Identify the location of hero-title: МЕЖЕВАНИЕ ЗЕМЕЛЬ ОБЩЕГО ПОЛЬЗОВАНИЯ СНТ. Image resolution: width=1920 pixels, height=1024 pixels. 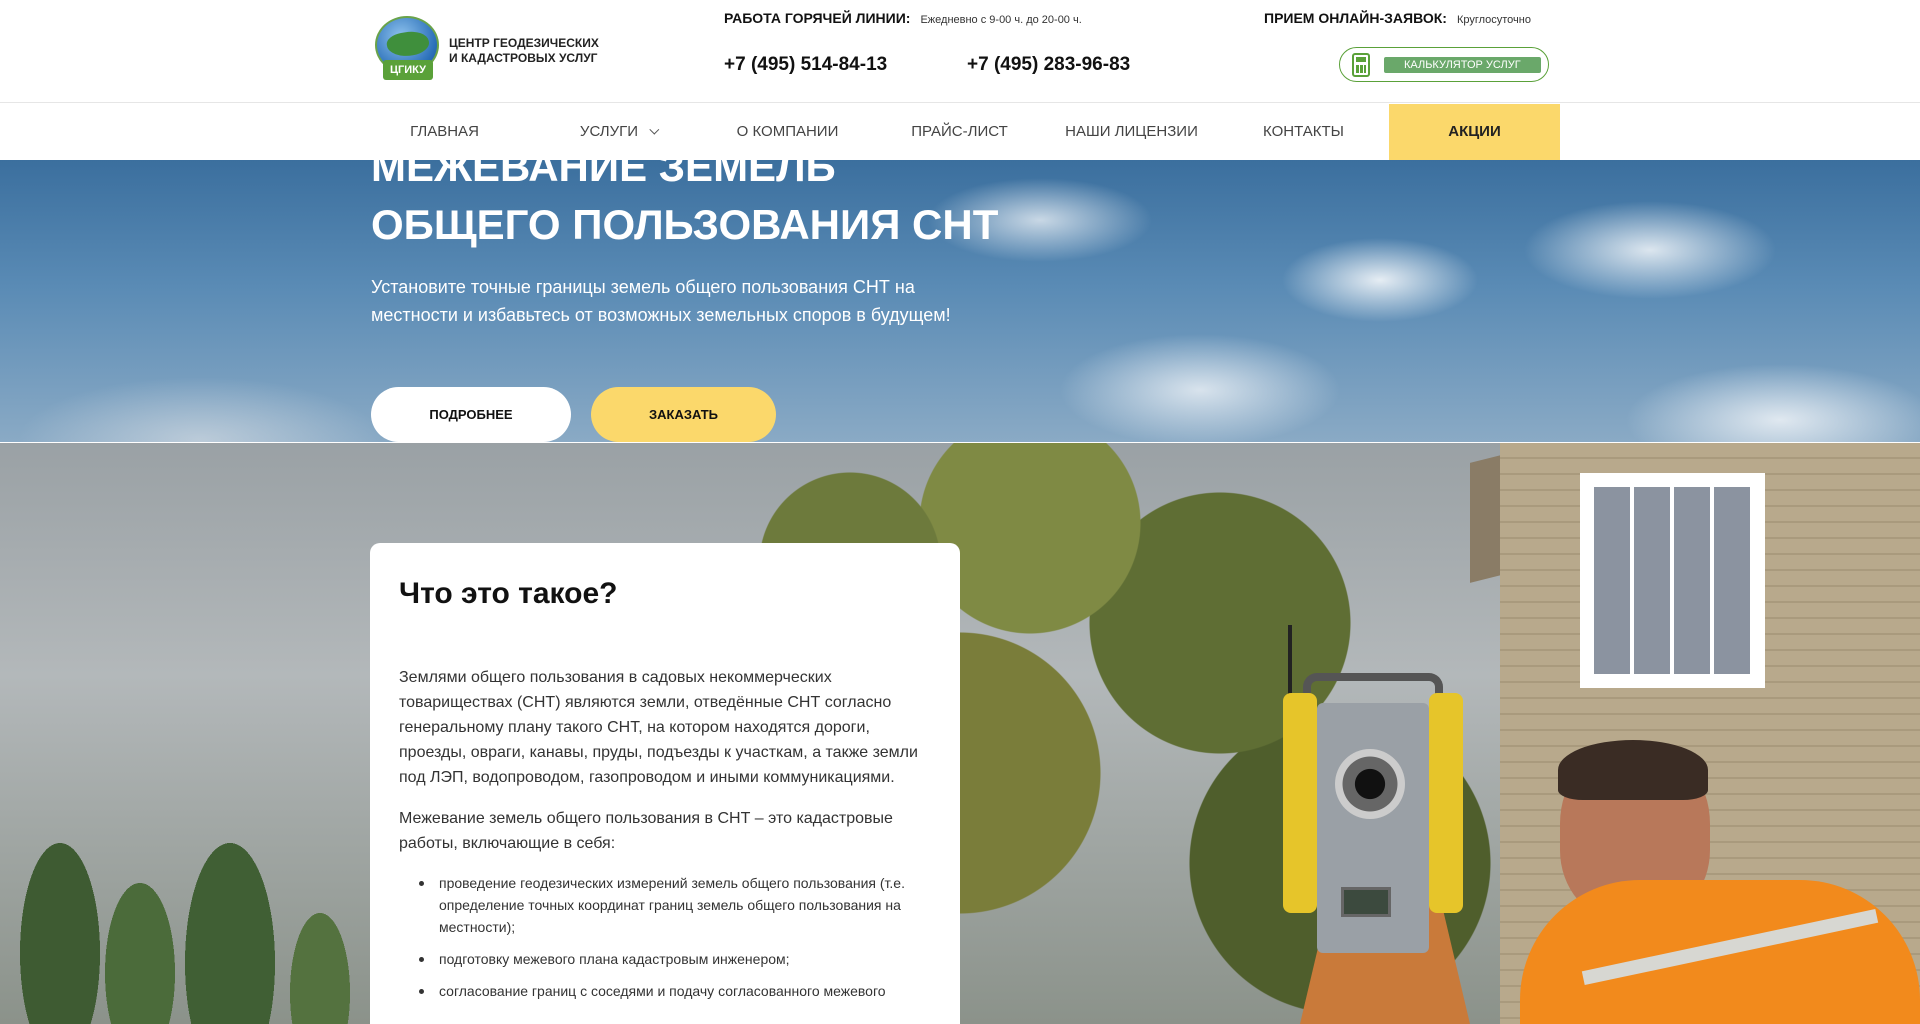
(684, 207).